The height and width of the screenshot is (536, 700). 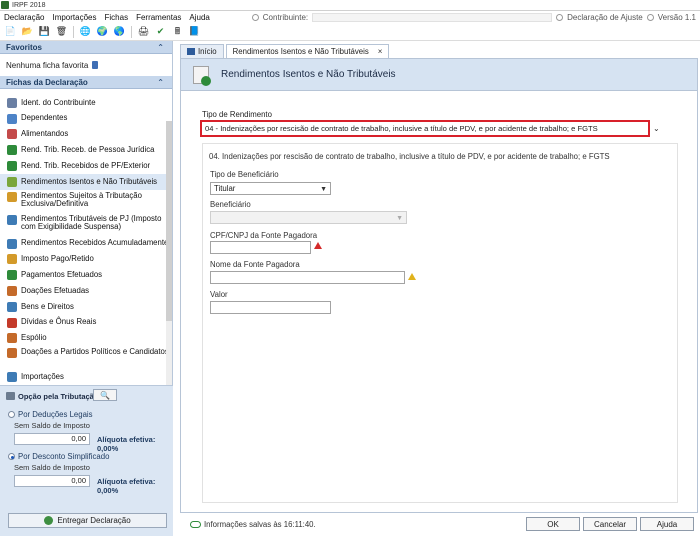 What do you see at coordinates (350, 5) in the screenshot?
I see `title-bar: IRPF 2018` at bounding box center [350, 5].